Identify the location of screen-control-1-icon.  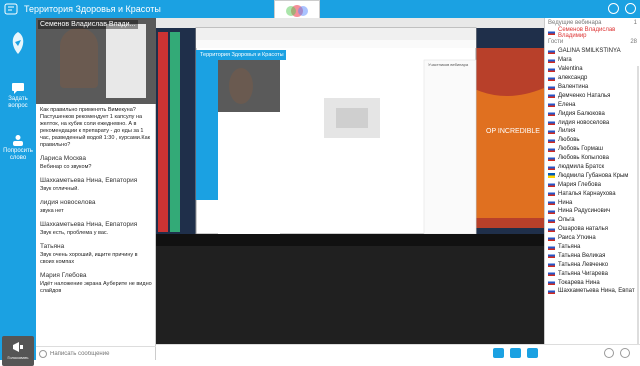
(498, 352).